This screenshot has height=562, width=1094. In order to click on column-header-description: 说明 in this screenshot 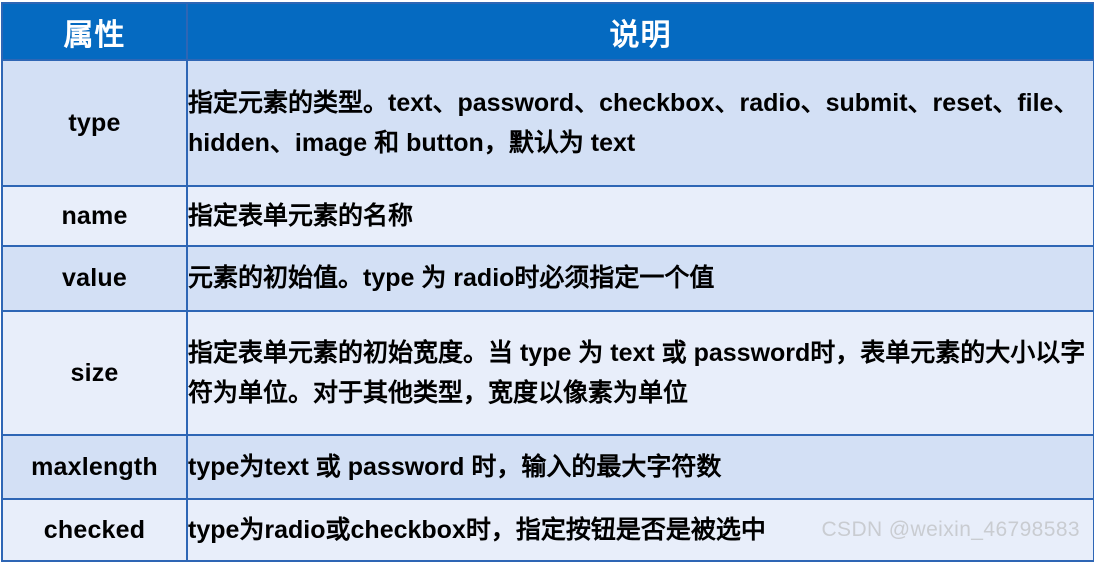, I will do `click(640, 31)`.